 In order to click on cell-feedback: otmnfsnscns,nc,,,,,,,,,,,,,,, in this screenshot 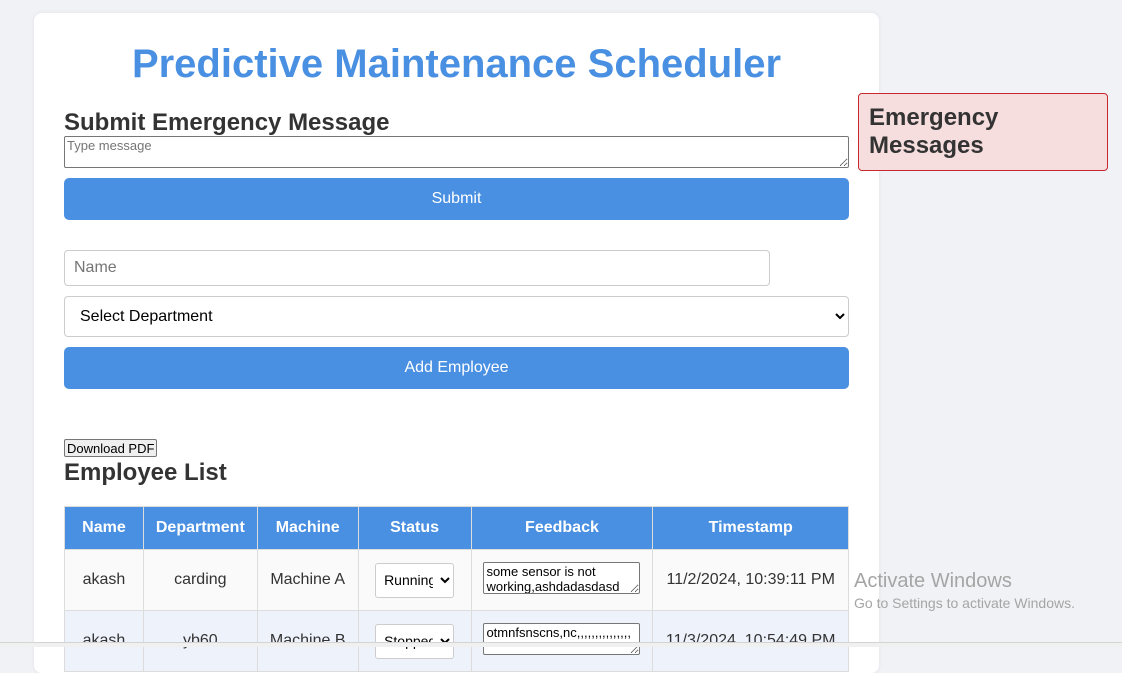, I will do `click(562, 641)`.